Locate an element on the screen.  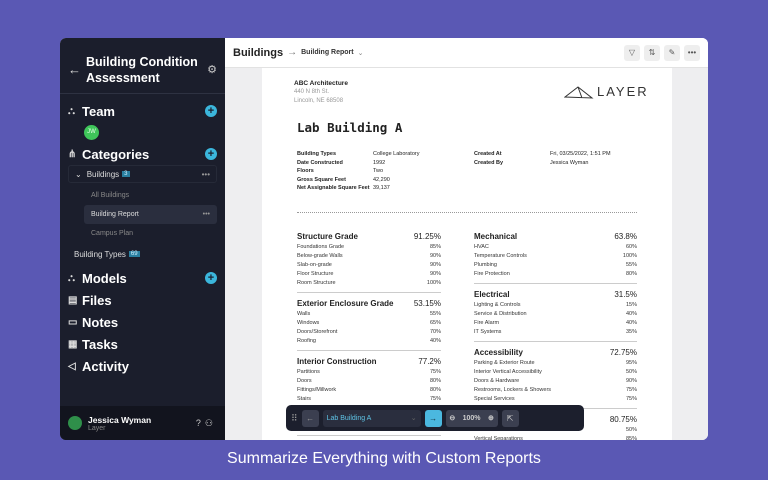
user-footer: Jessica Wyman Layer ?⚇ is located at coordinates (142, 423).